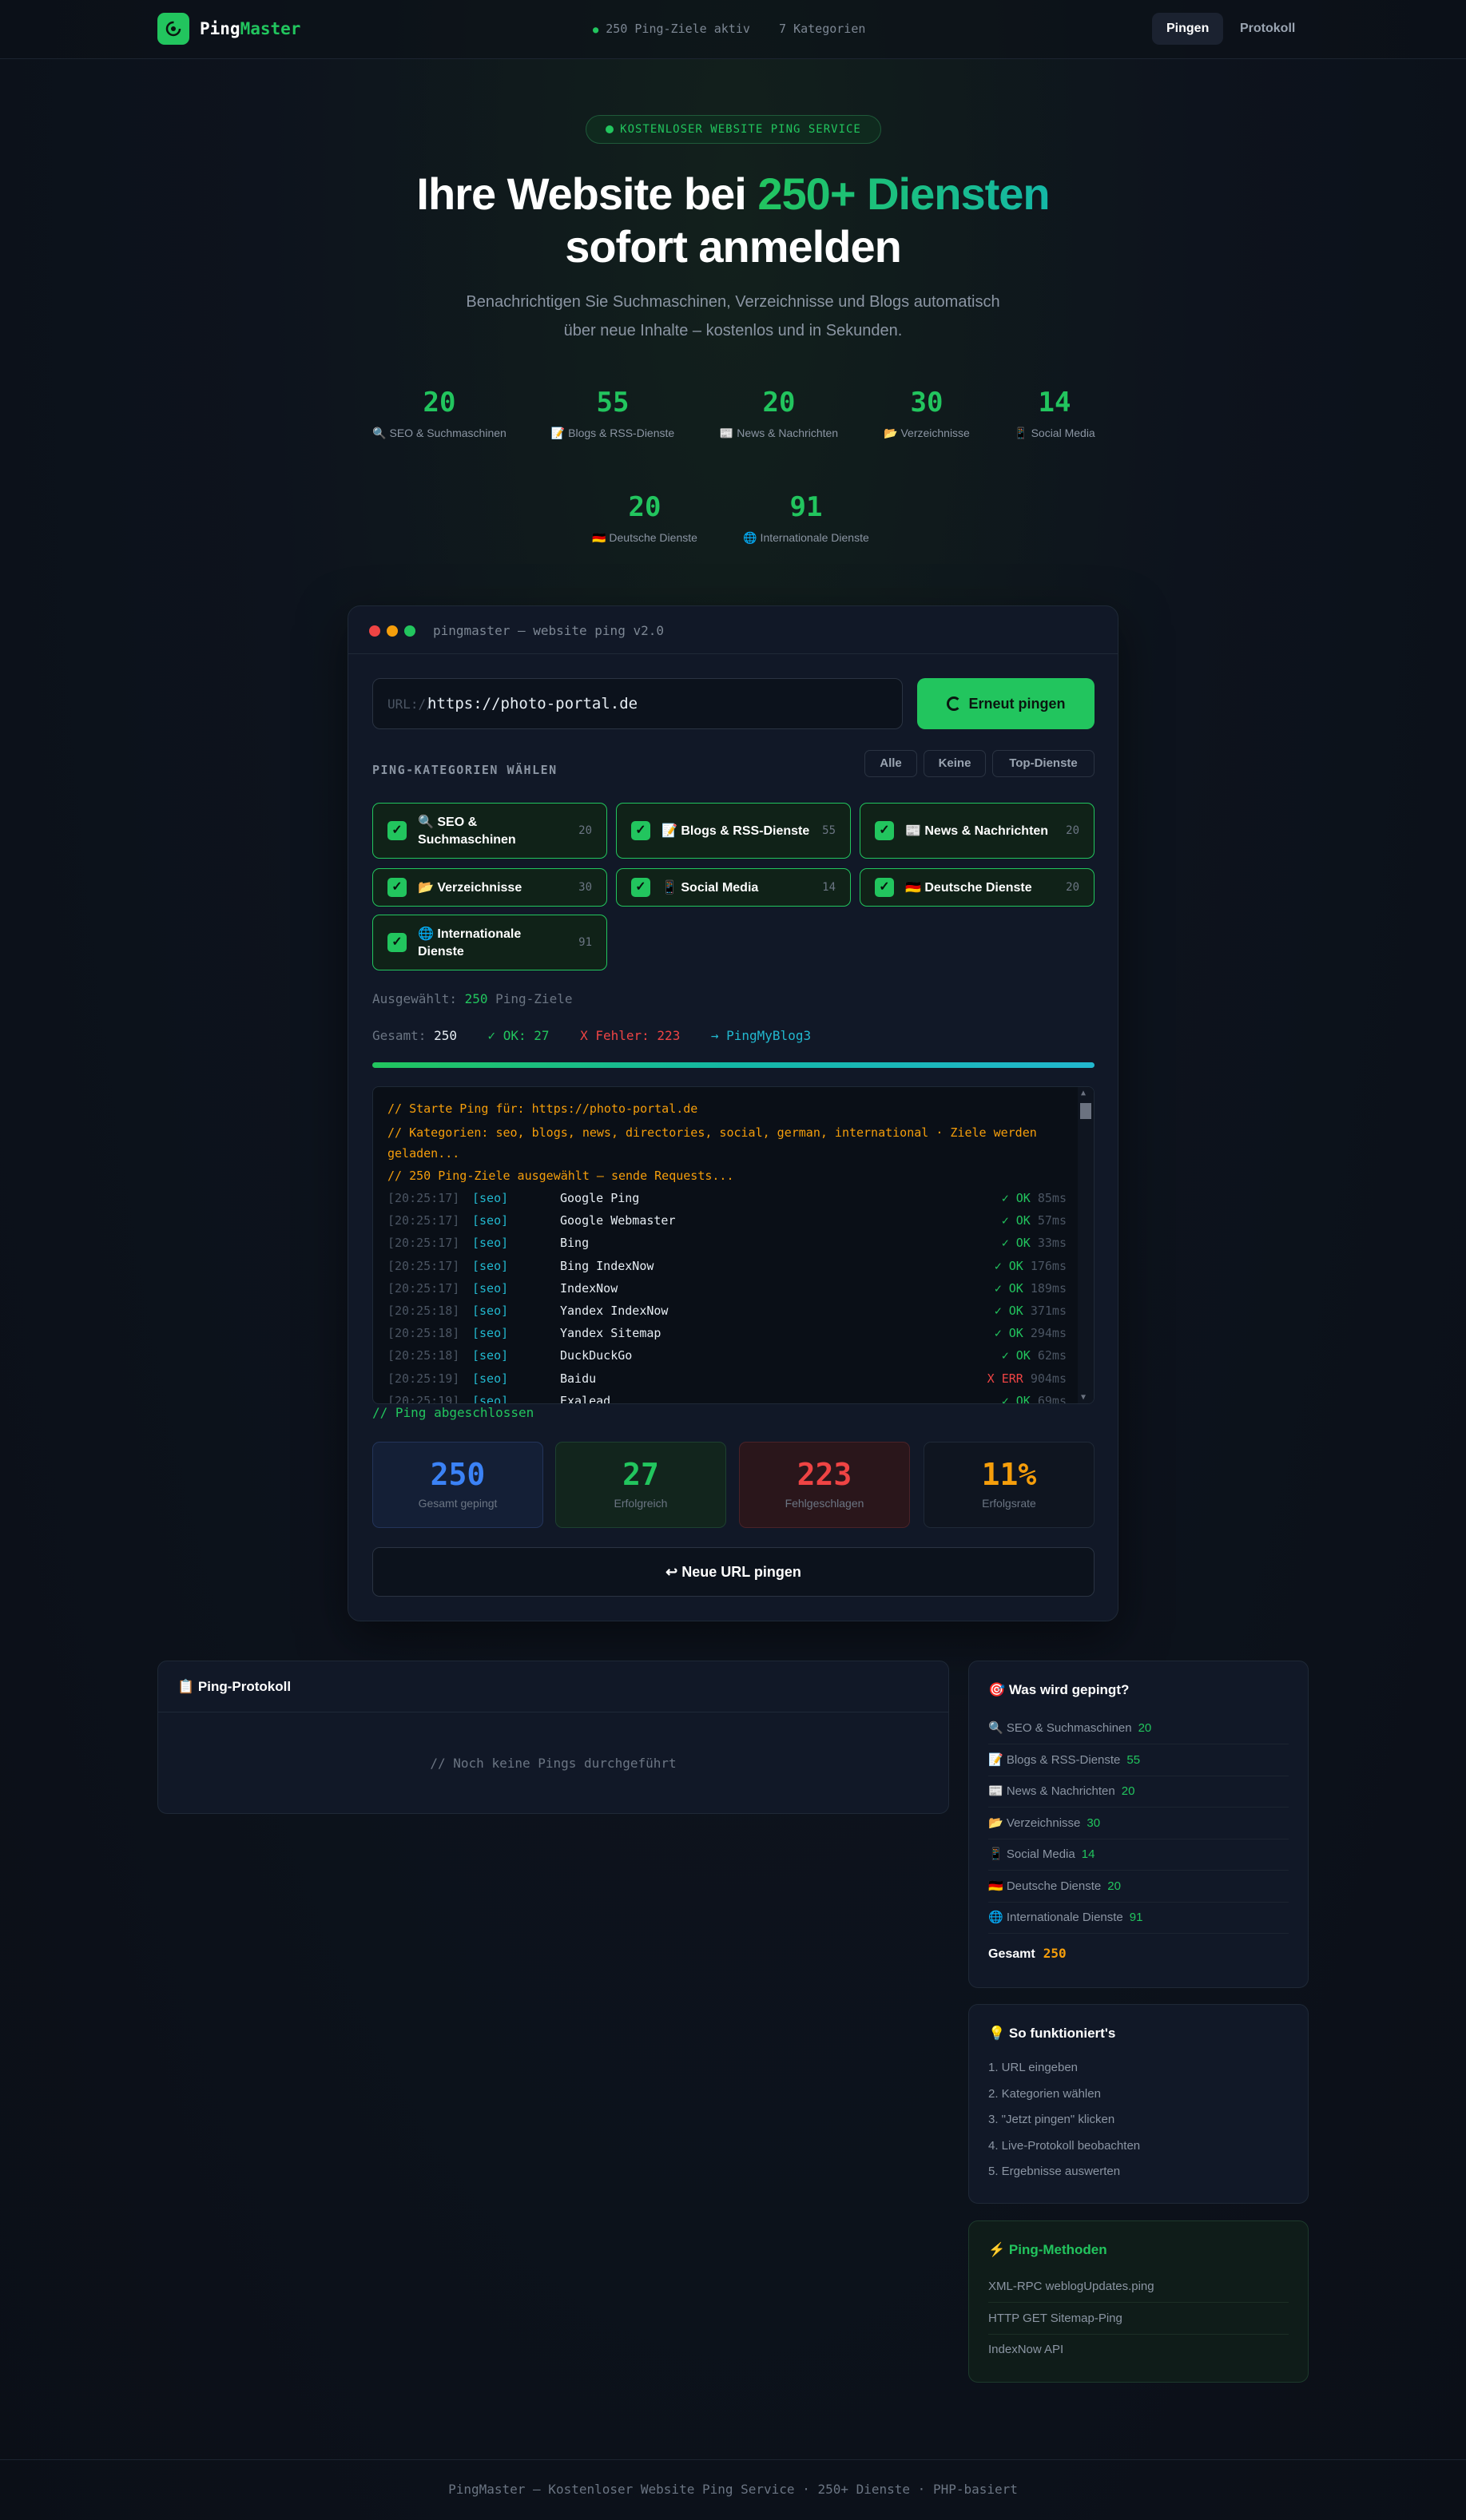  I want to click on log-row: [20:25:17] [seo] Google Ping ✓ OK 85ms, so click(727, 1199).